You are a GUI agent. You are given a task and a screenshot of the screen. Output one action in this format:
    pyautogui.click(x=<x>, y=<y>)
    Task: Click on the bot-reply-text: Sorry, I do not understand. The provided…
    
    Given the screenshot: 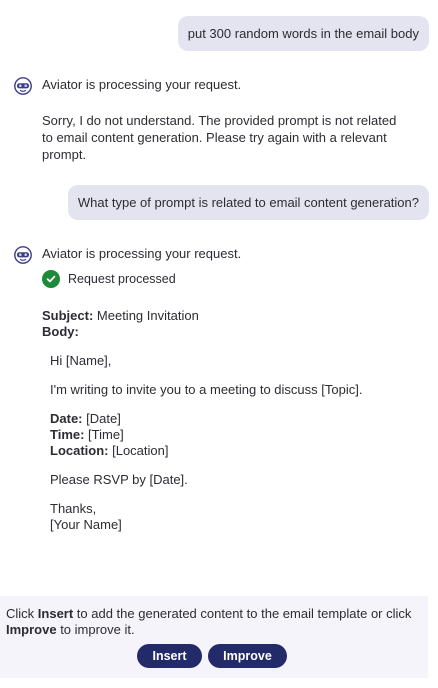 What is the action you would take?
    pyautogui.click(x=219, y=137)
    